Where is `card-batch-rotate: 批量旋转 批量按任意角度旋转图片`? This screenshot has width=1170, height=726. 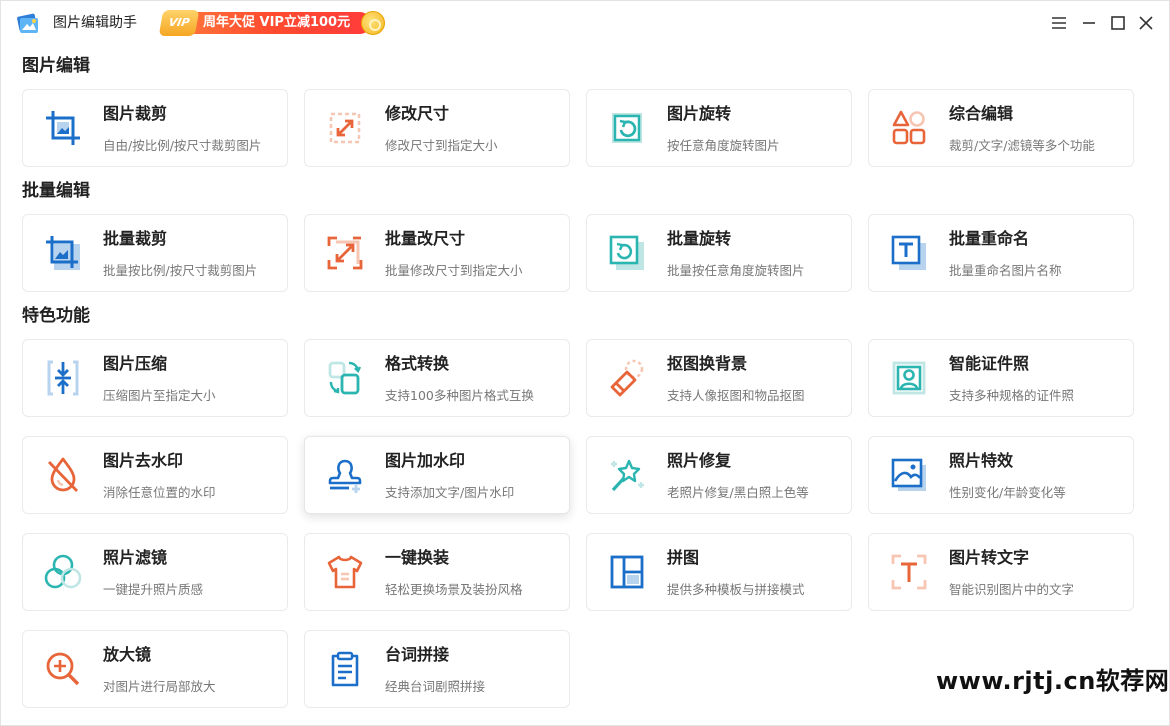
card-batch-rotate: 批量旋转 批量按任意角度旋转图片 is located at coordinates (719, 253).